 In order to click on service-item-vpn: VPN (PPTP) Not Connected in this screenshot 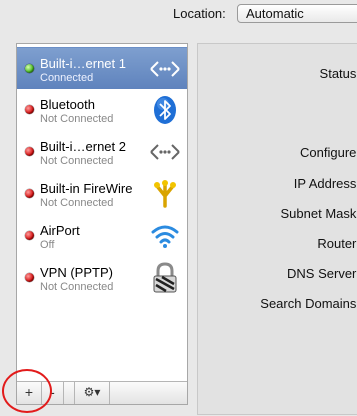, I will do `click(102, 278)`.